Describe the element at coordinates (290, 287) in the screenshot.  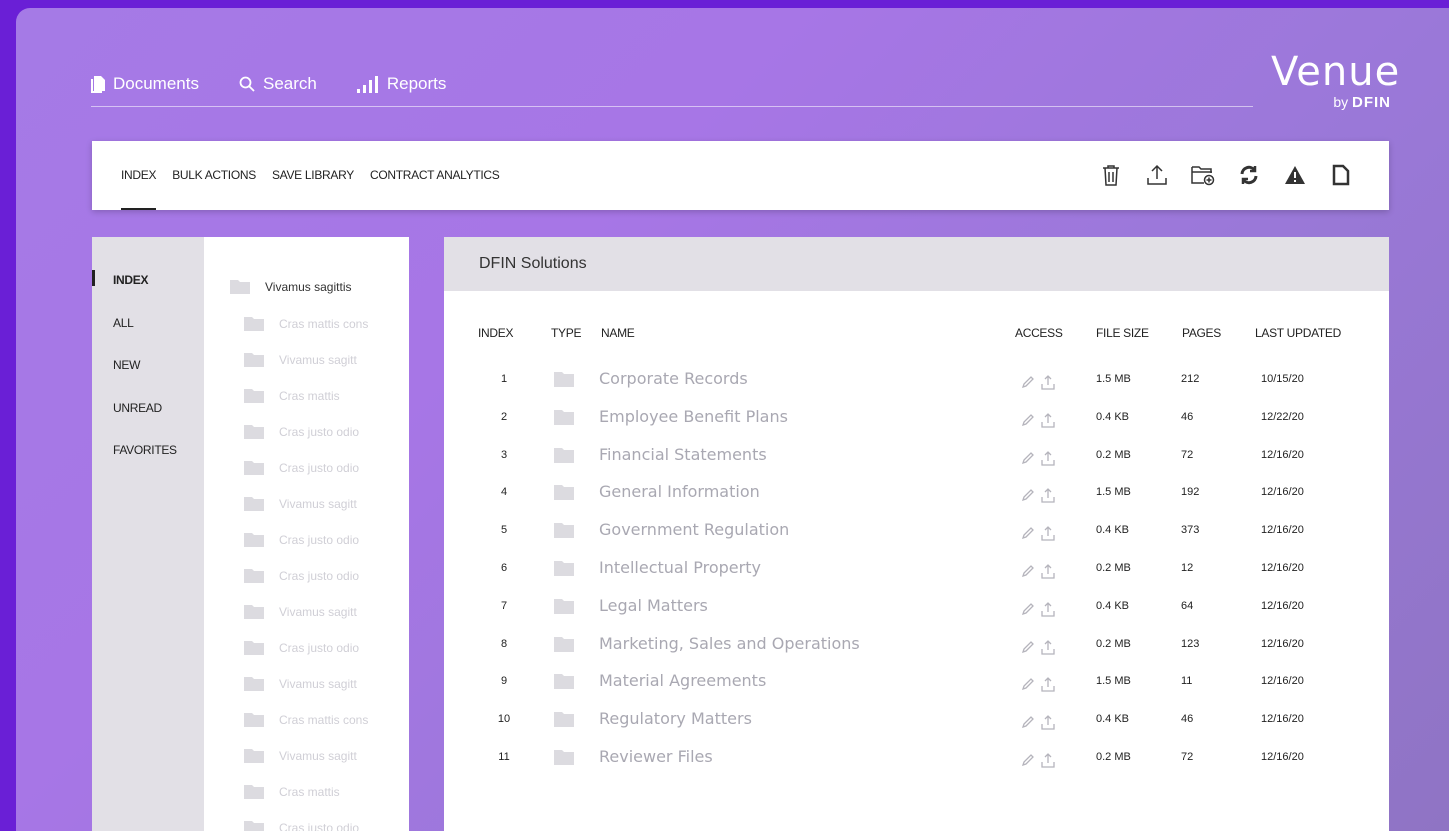
I see `tree-root-folder: Vivamus sagittis` at that location.